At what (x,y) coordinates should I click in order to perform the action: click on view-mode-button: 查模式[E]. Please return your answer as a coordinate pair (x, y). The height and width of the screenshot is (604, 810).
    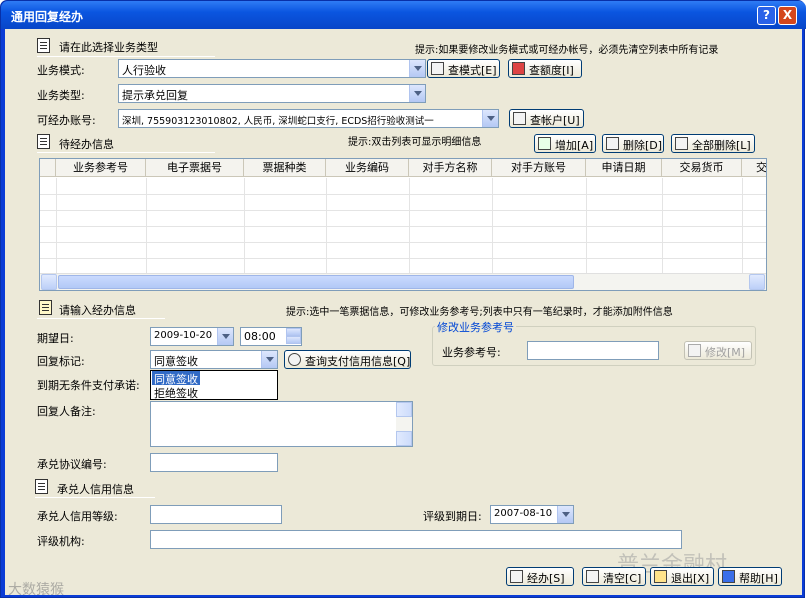
    Looking at the image, I should click on (463, 68).